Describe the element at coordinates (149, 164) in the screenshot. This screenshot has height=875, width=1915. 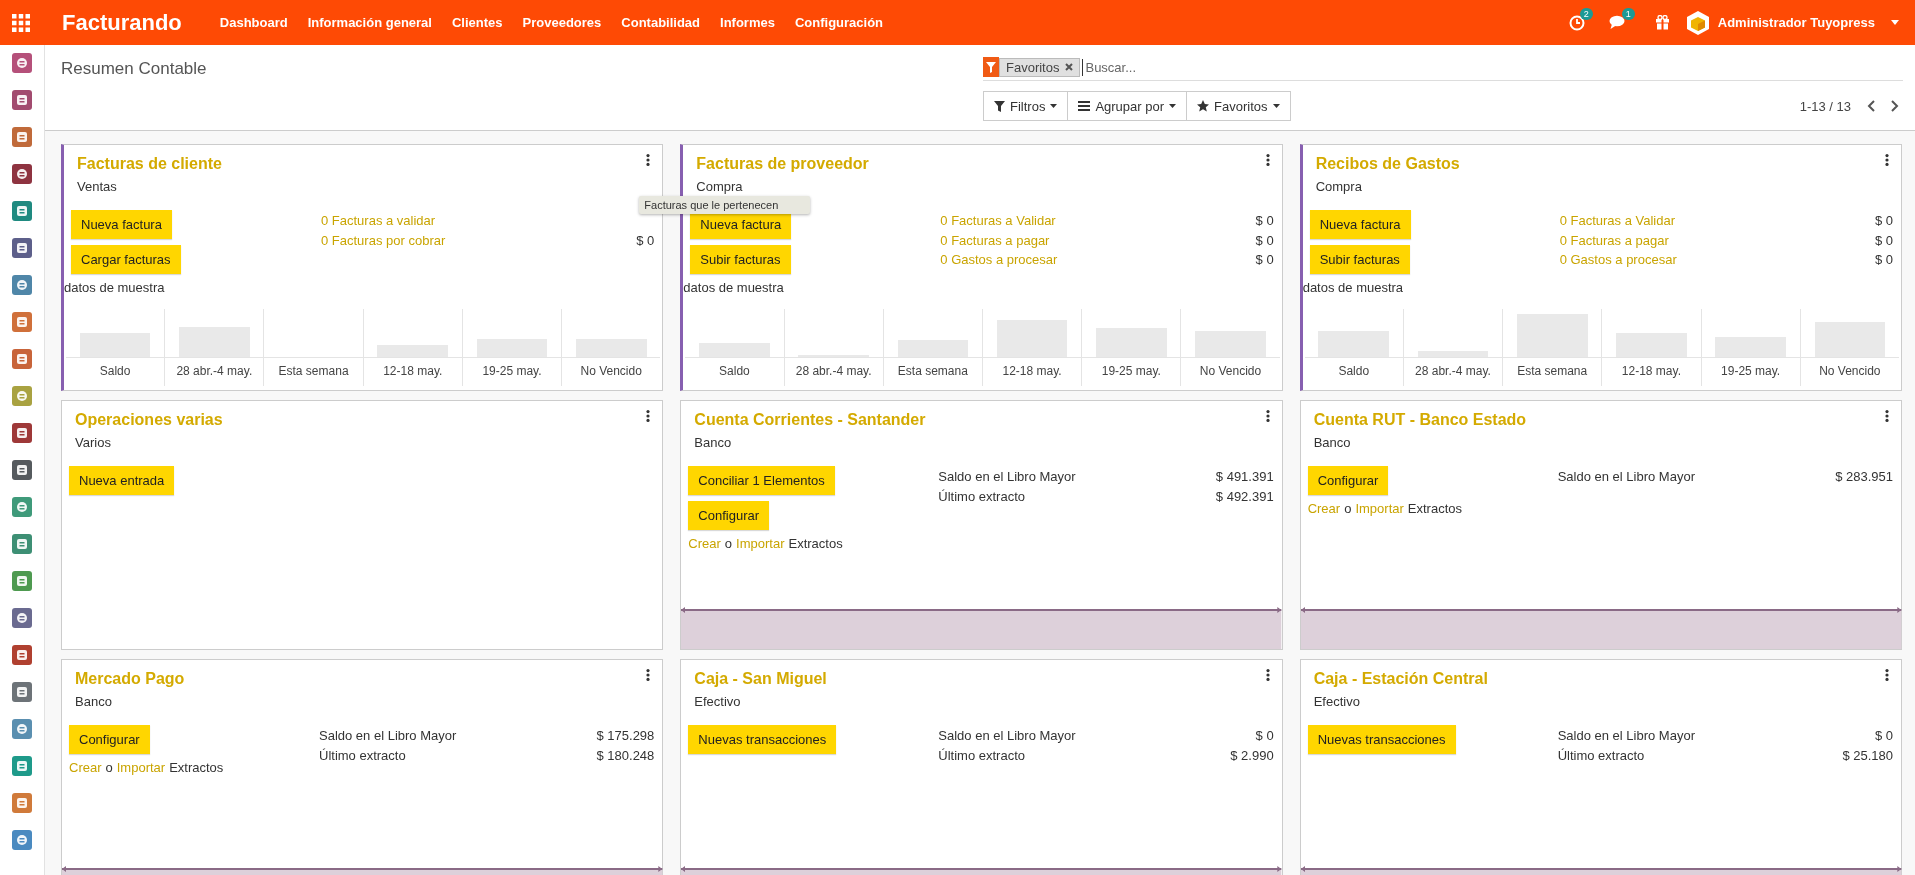
I see `card-title: Facturas de cliente` at that location.